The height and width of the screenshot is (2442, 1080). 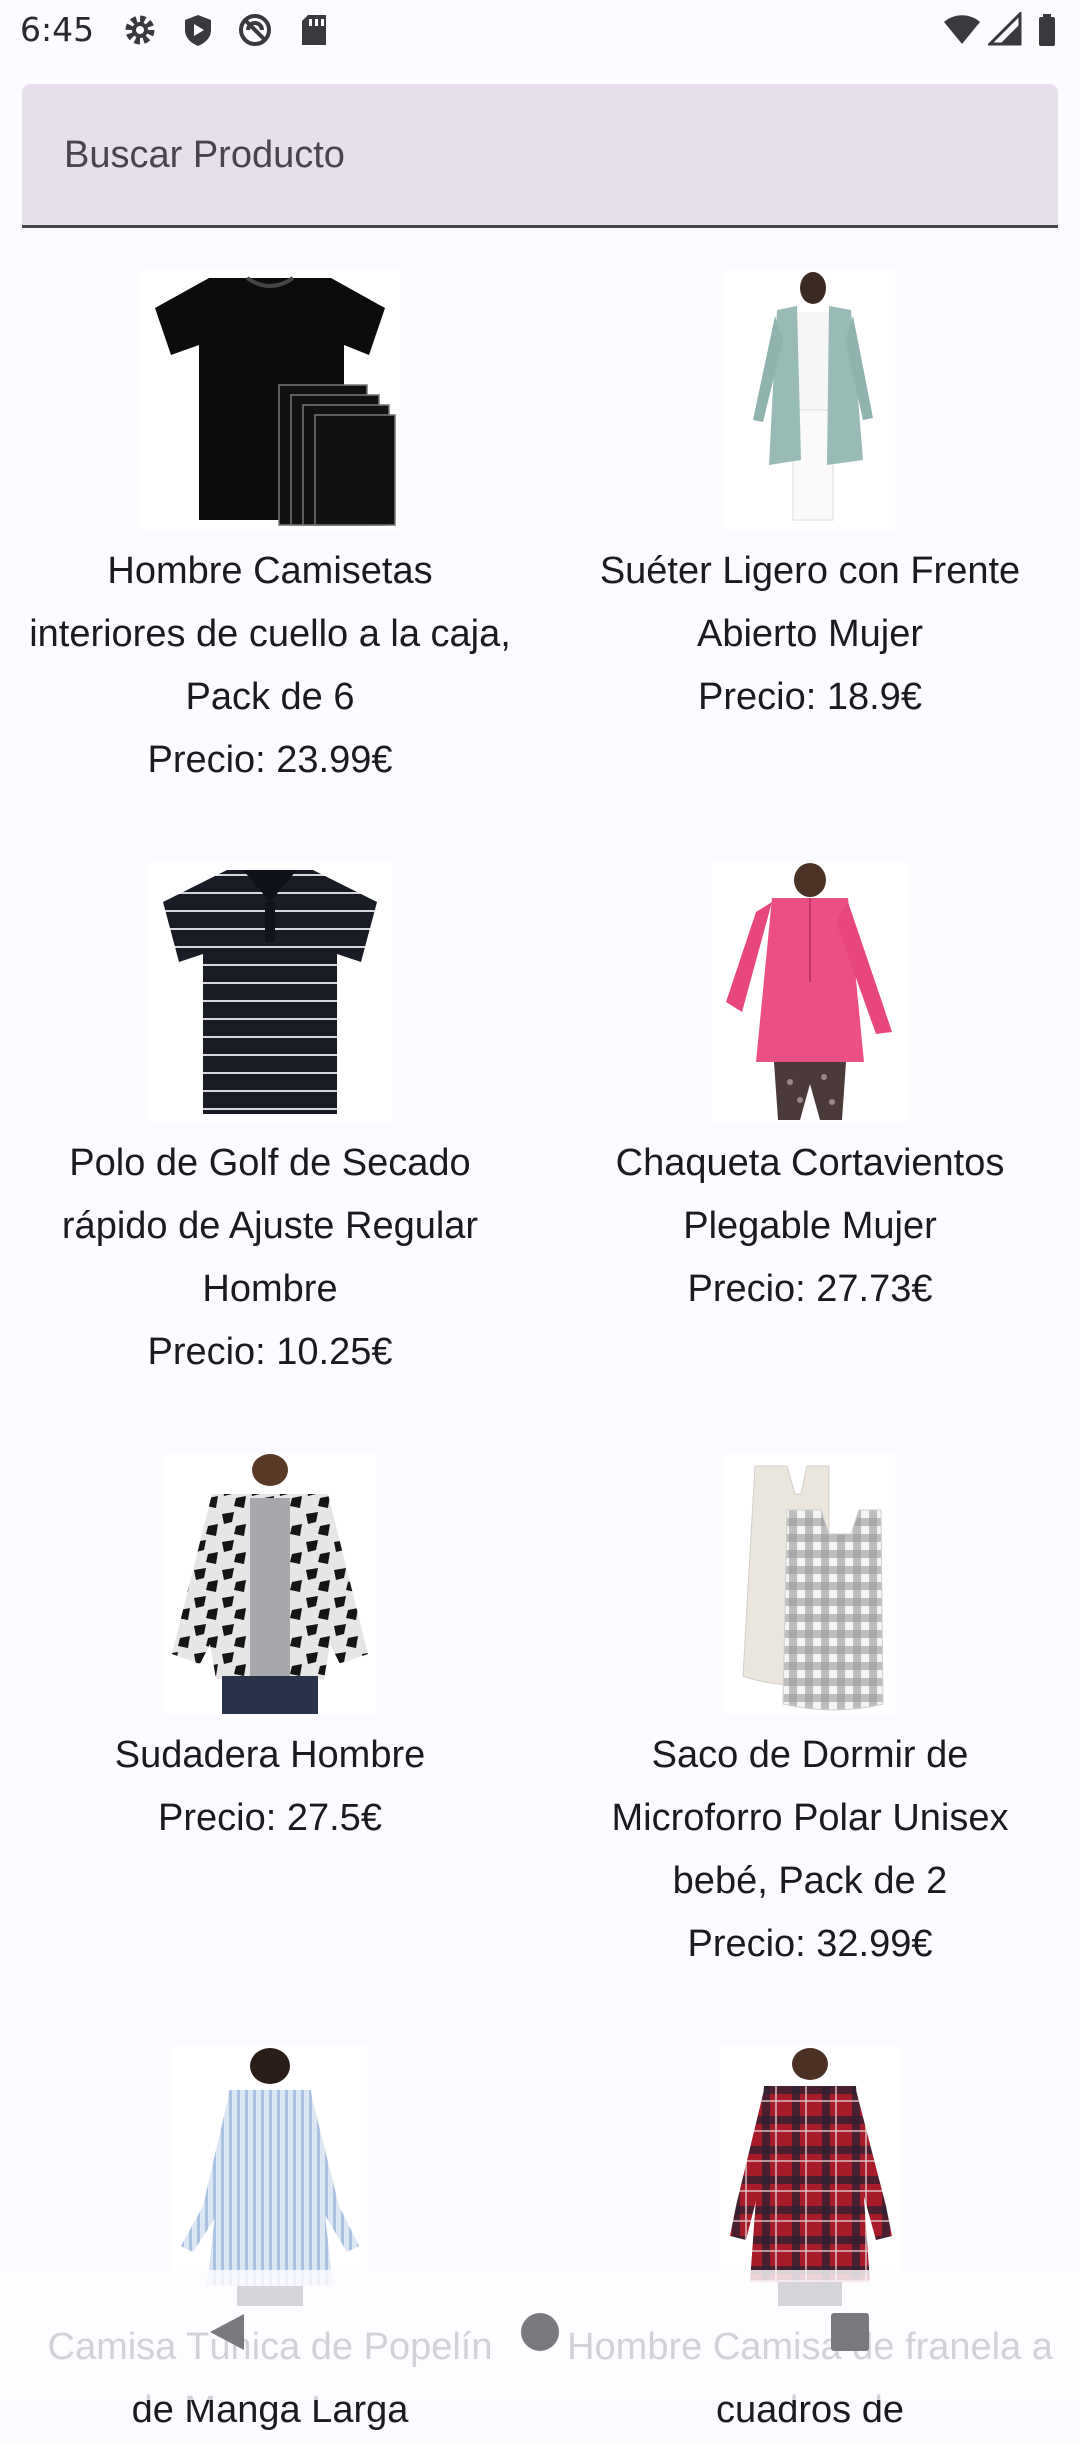 I want to click on status-bar: 6:45, so click(x=540, y=33).